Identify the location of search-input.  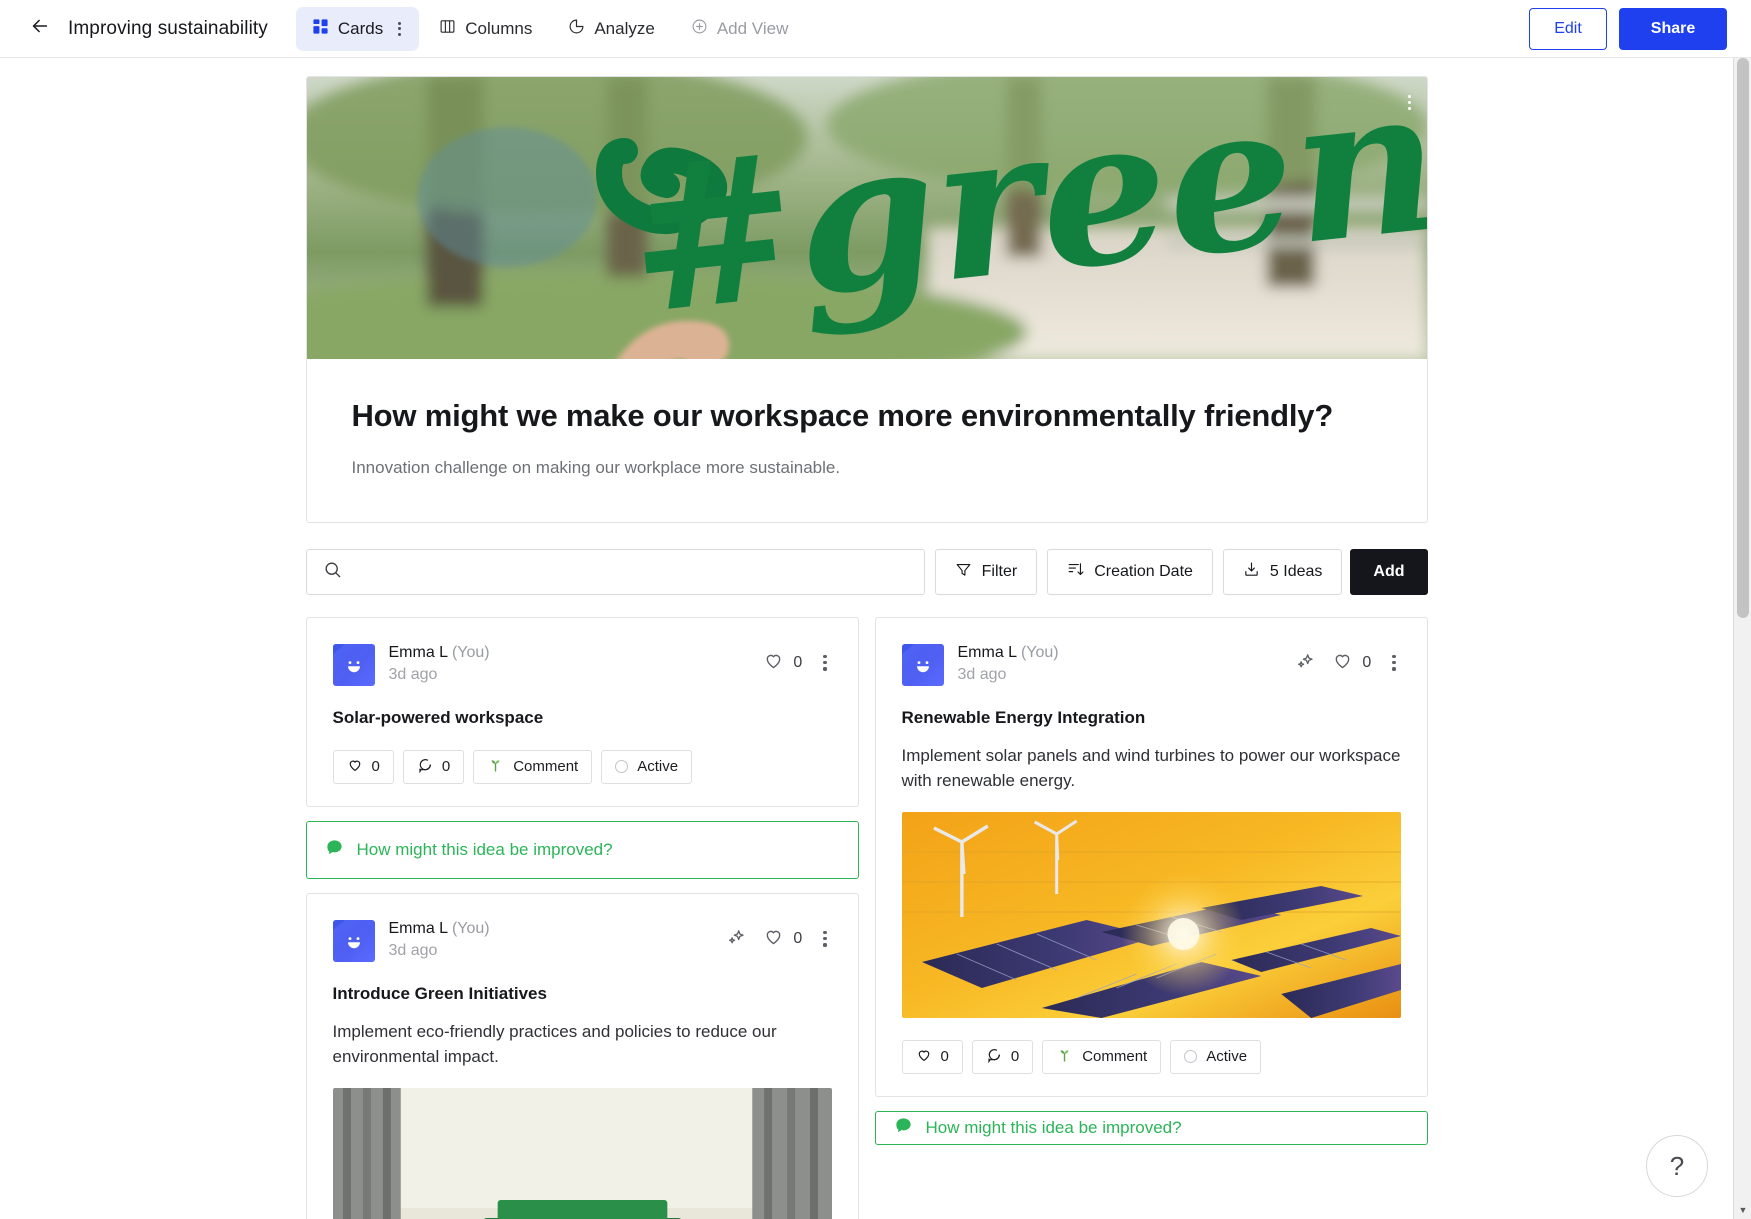
(630, 572).